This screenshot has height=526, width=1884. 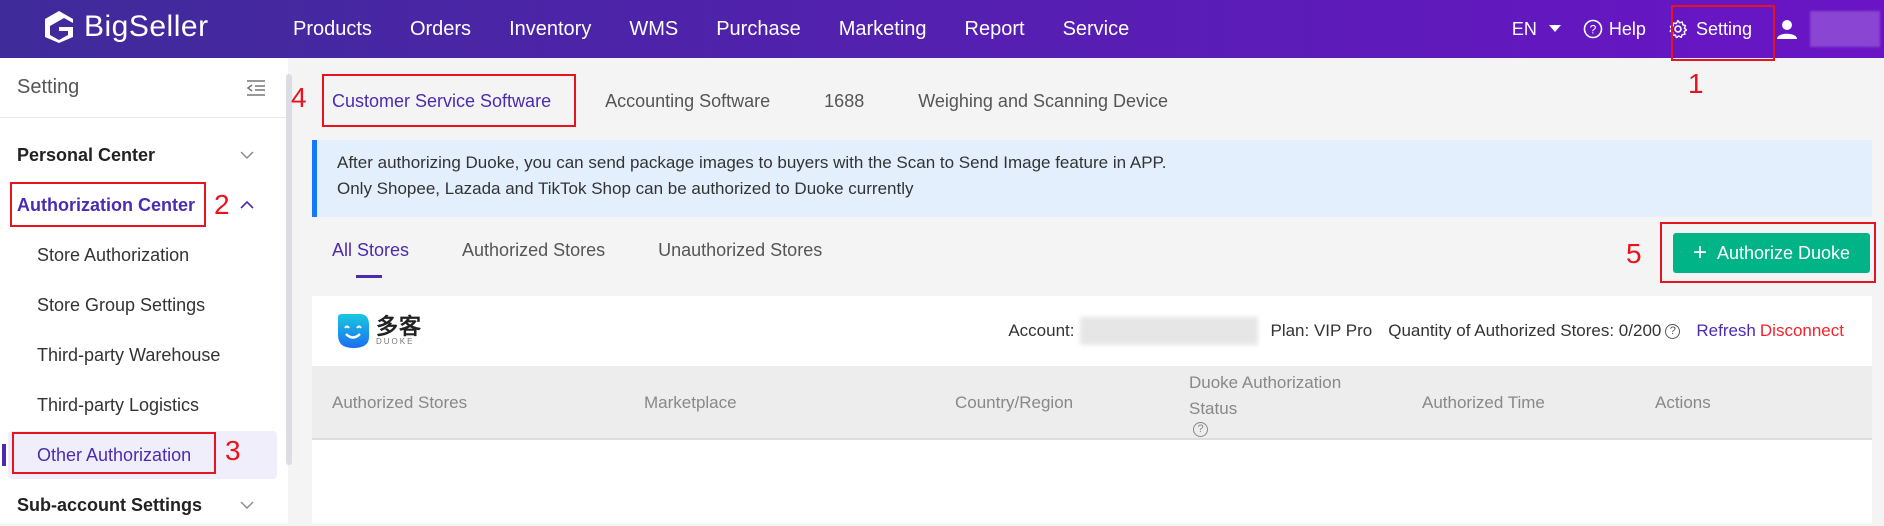 What do you see at coordinates (222, 204) in the screenshot?
I see `annotation-number-2: 2` at bounding box center [222, 204].